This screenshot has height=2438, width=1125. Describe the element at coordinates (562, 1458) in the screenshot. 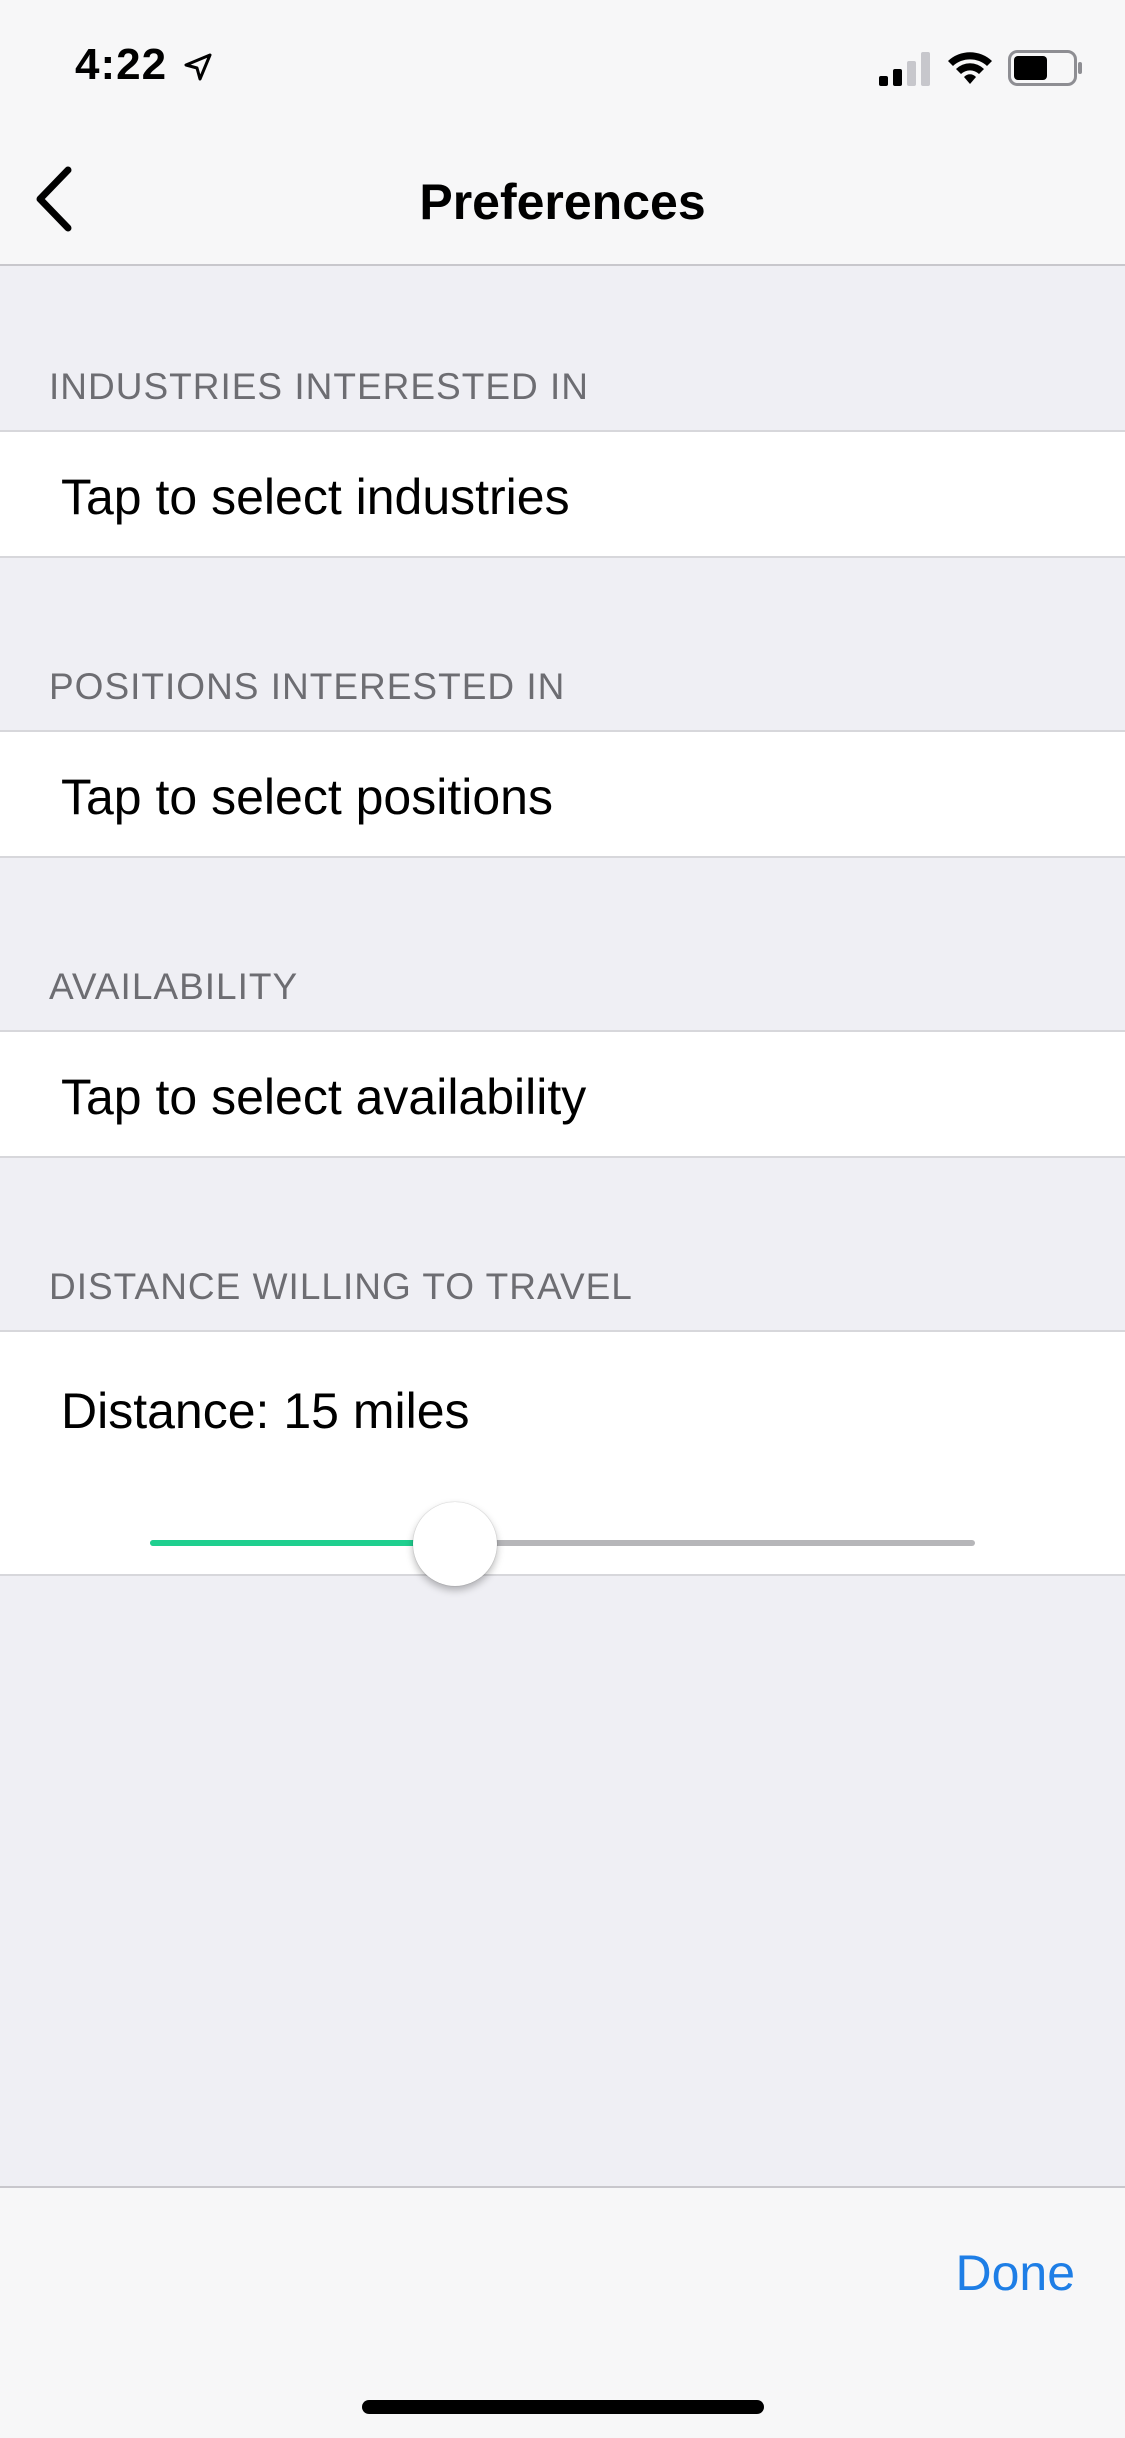

I see `distance-cell: Distance: 15 miles` at that location.